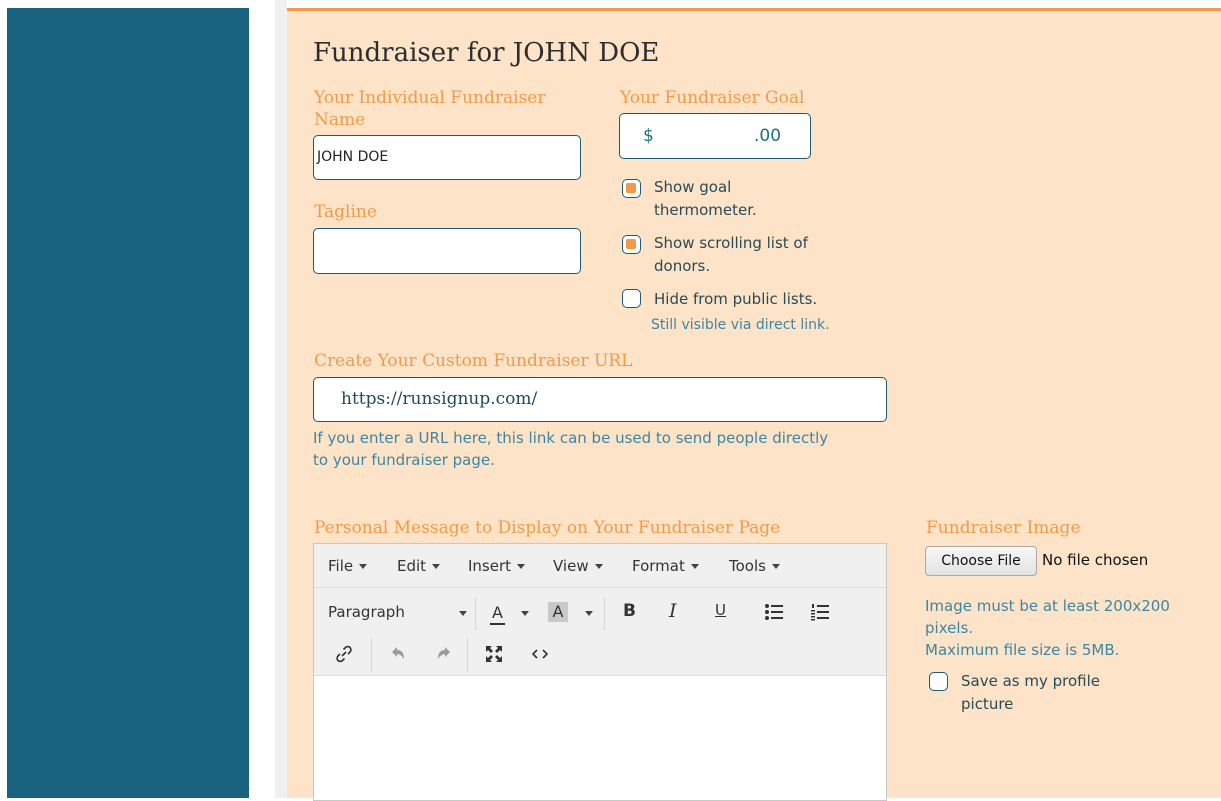  Describe the element at coordinates (345, 212) in the screenshot. I see `tagline-label: Tagline` at that location.